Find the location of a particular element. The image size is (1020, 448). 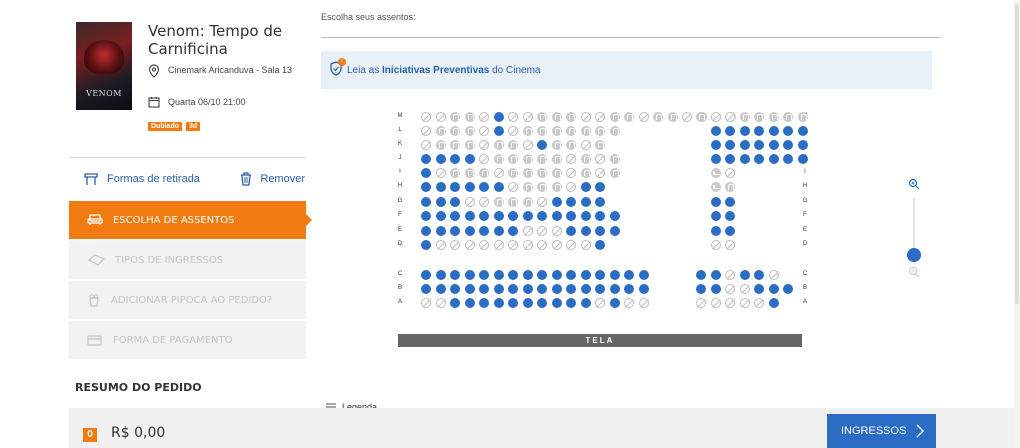

seat-I-avail is located at coordinates (426, 173).